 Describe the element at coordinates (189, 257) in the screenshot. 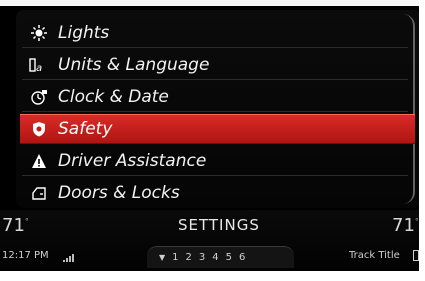

I see `page-number: 2` at that location.